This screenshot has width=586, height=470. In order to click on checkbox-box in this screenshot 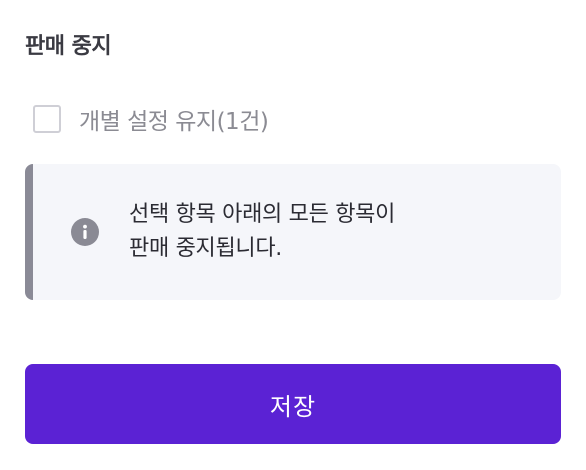, I will do `click(47, 119)`.